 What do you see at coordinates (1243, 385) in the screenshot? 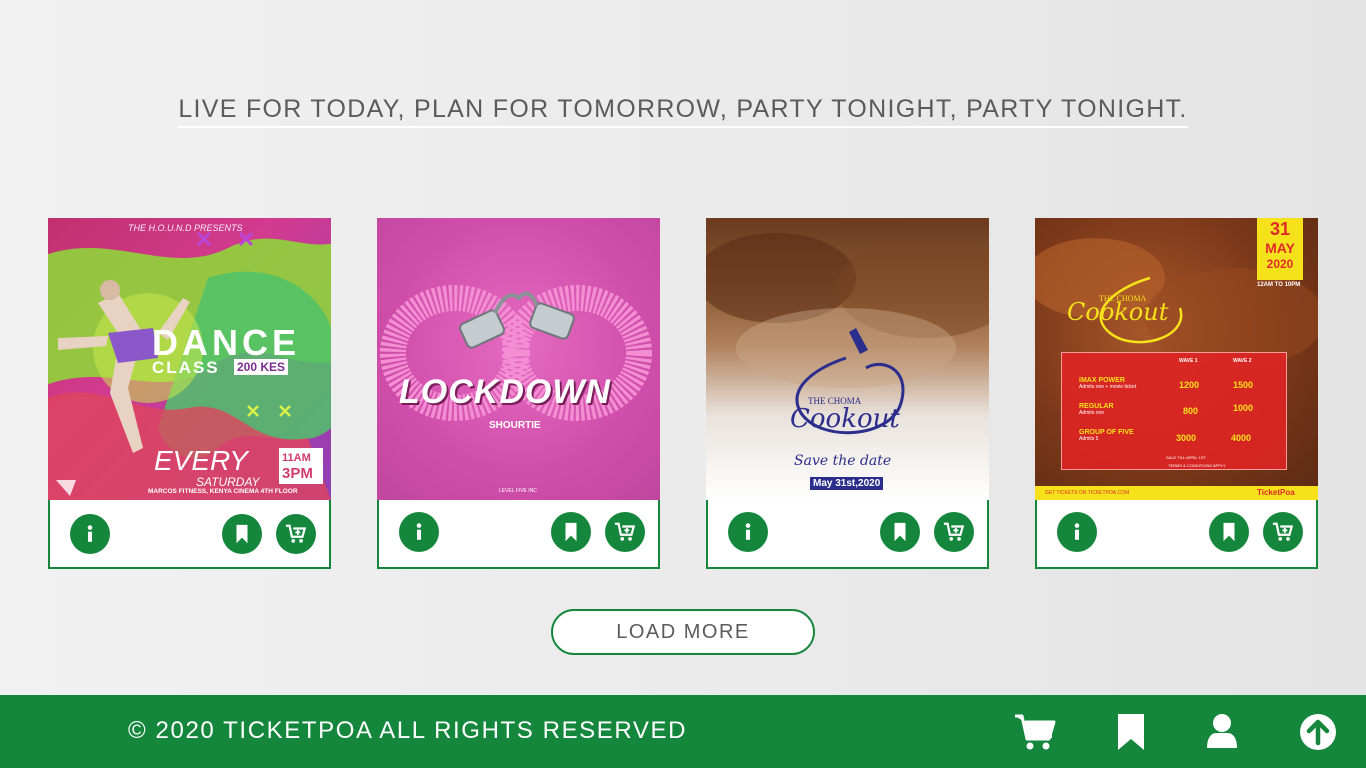
I see `tier-wave2-price: 1500` at bounding box center [1243, 385].